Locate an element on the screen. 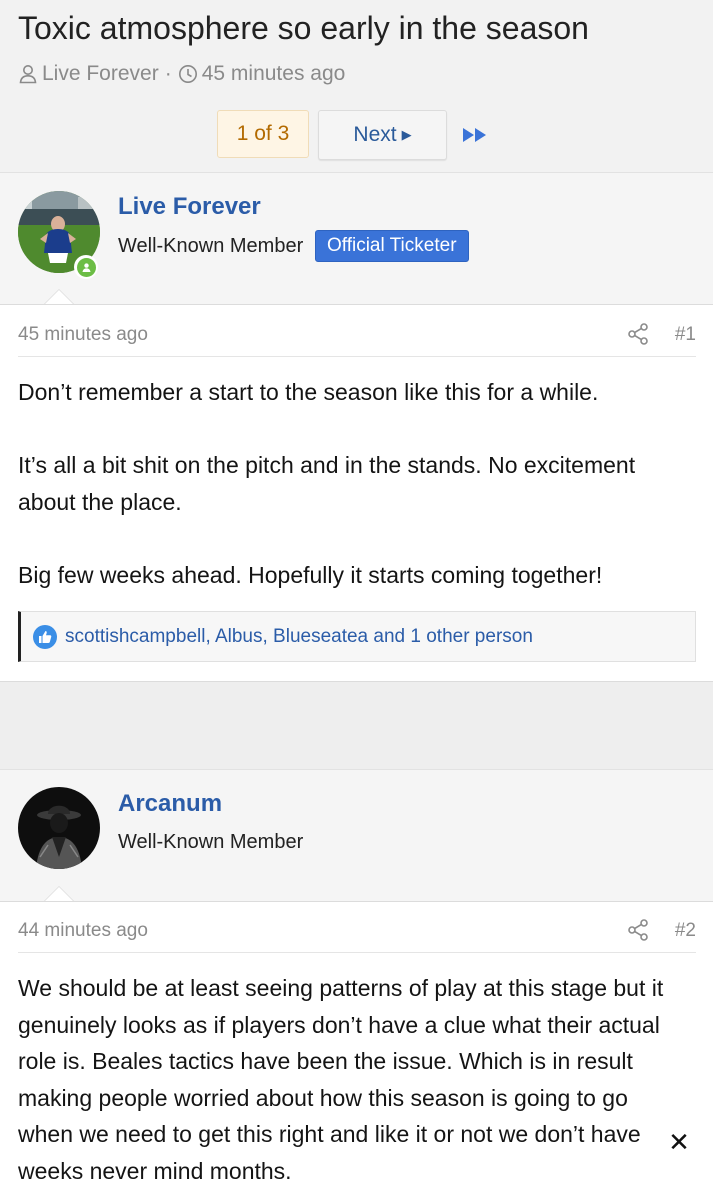  next-page-button: Next ▶ is located at coordinates (382, 135).